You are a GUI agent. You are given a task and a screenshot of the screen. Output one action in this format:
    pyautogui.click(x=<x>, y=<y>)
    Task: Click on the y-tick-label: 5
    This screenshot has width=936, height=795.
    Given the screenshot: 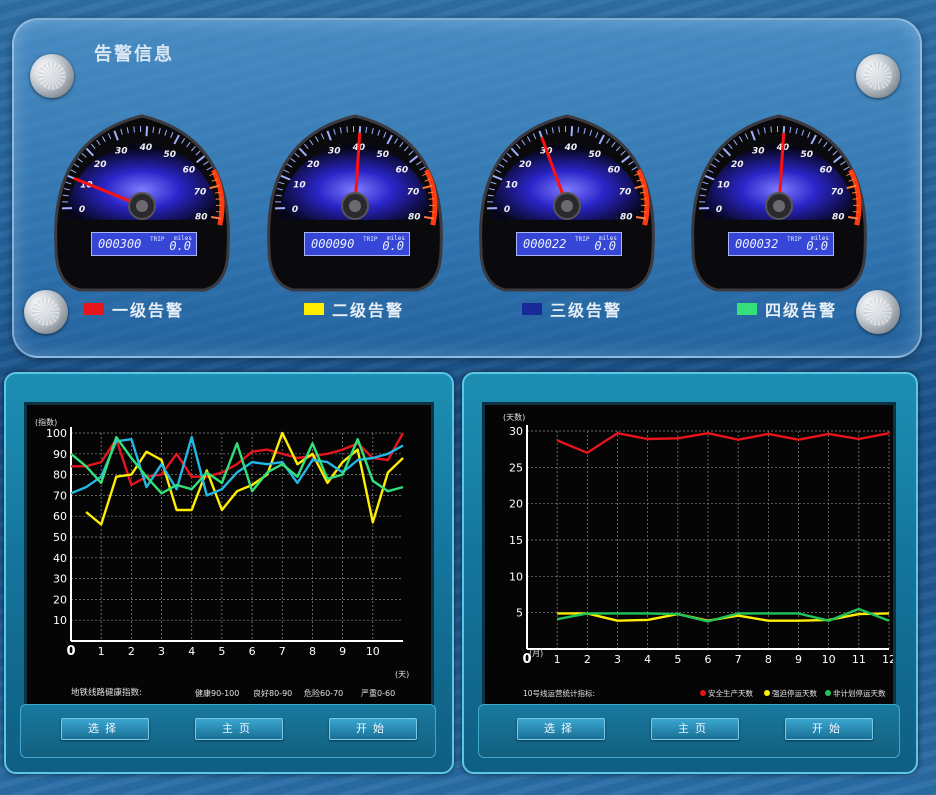 What is the action you would take?
    pyautogui.click(x=519, y=613)
    